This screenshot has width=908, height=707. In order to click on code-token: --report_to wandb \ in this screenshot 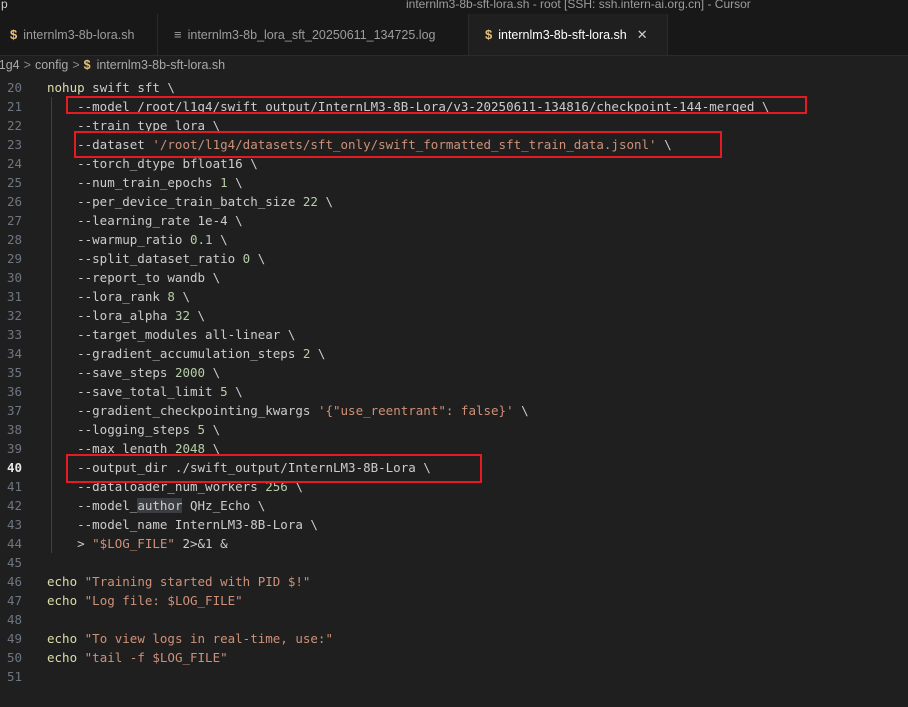, I will do `click(134, 277)`.